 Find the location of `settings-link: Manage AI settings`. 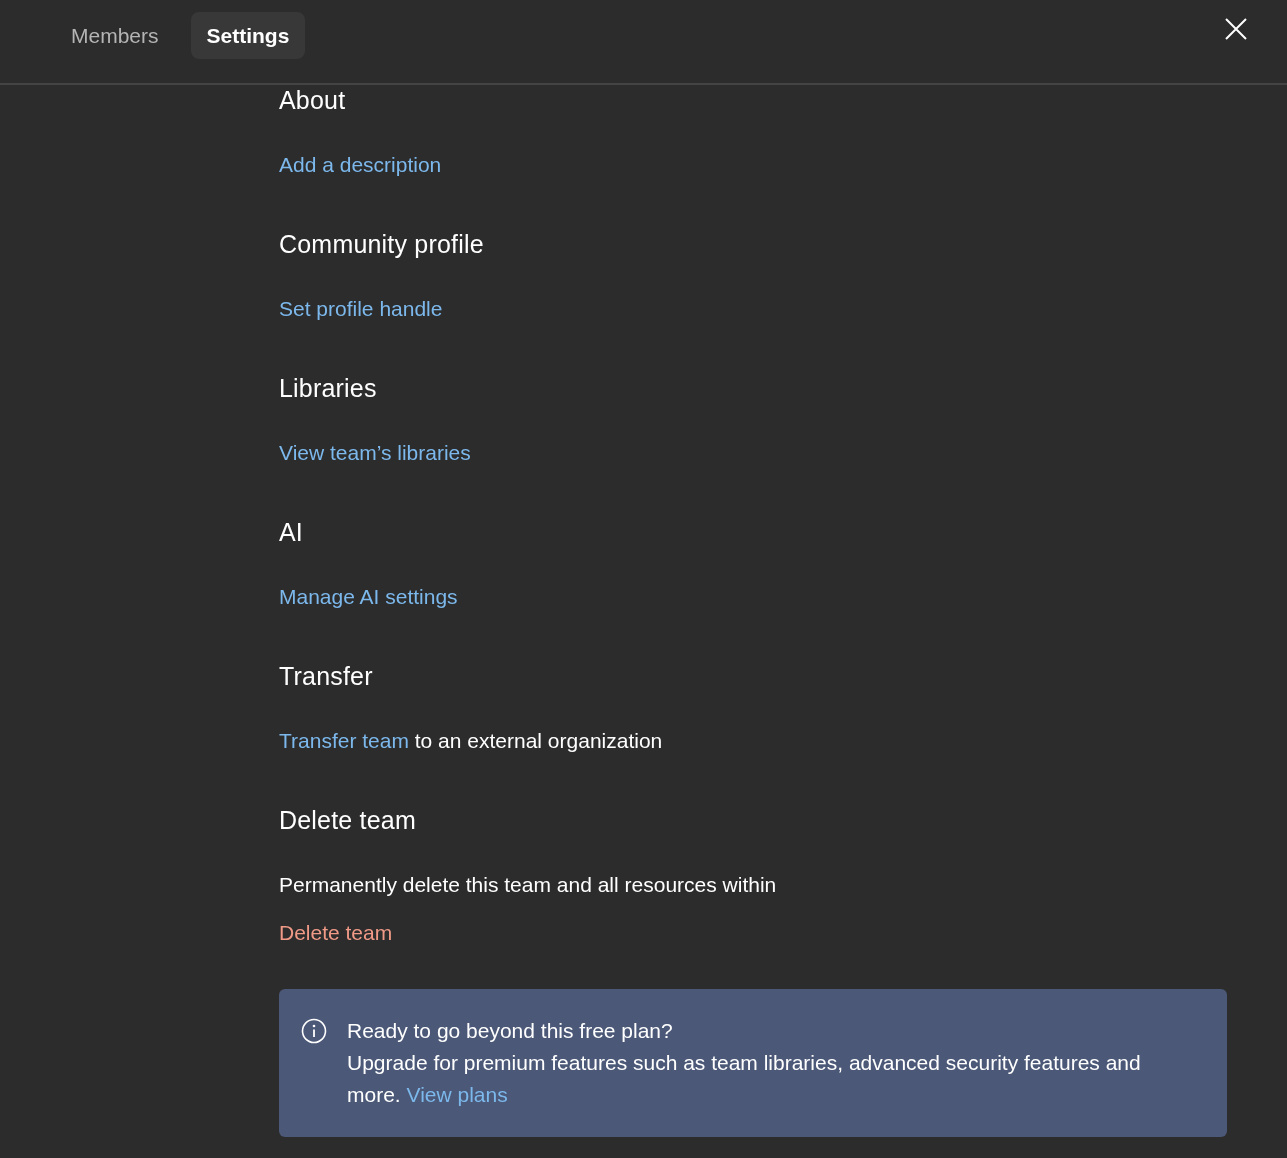

settings-link: Manage AI settings is located at coordinates (368, 596).